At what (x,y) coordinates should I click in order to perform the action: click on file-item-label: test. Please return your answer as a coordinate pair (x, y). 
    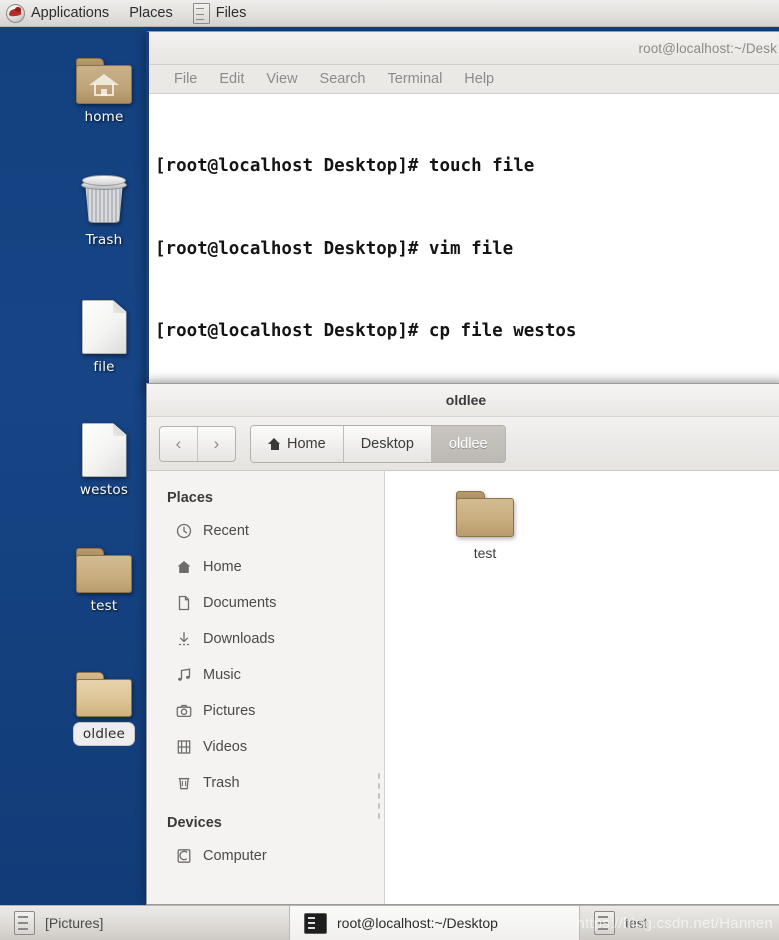
    Looking at the image, I should click on (485, 553).